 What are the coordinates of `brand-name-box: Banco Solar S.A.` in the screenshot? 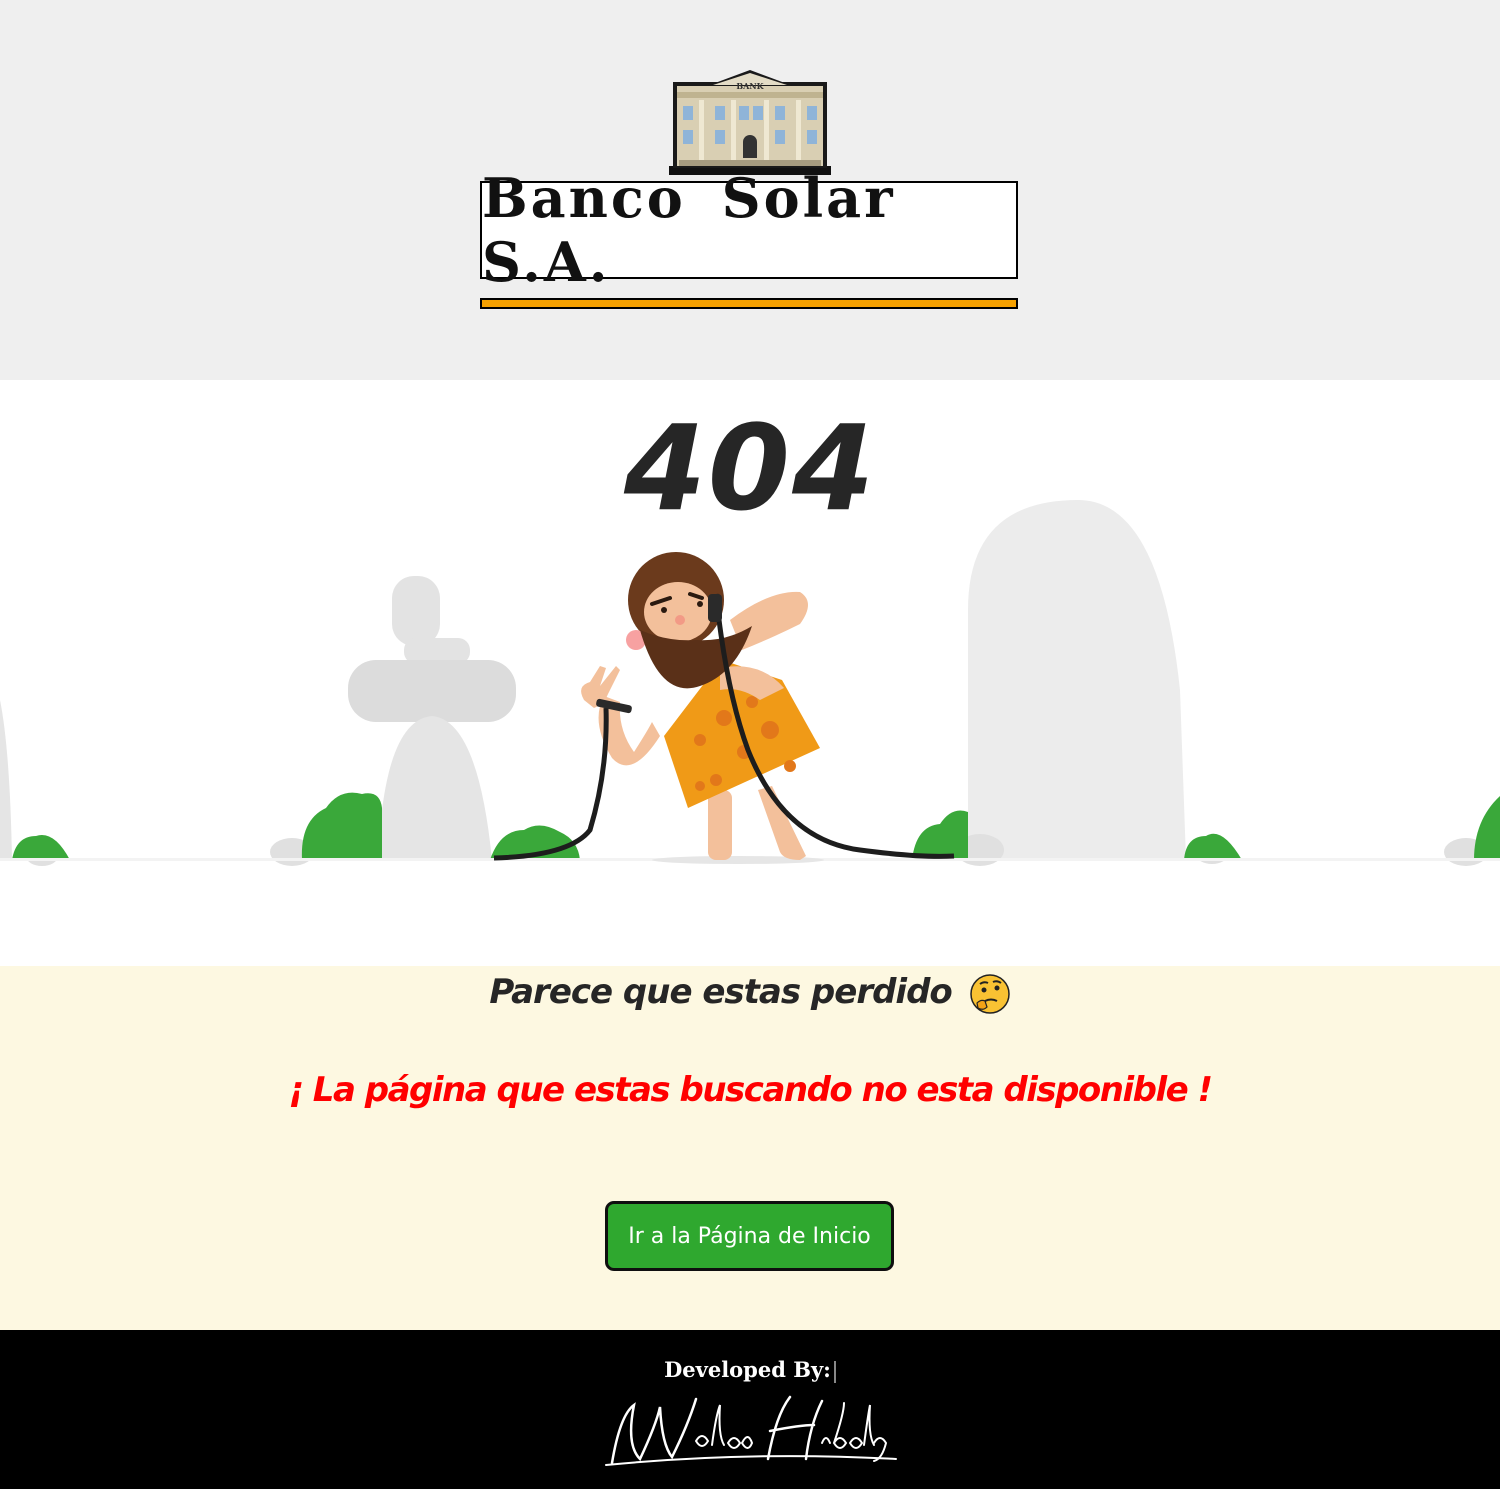 It's located at (749, 230).